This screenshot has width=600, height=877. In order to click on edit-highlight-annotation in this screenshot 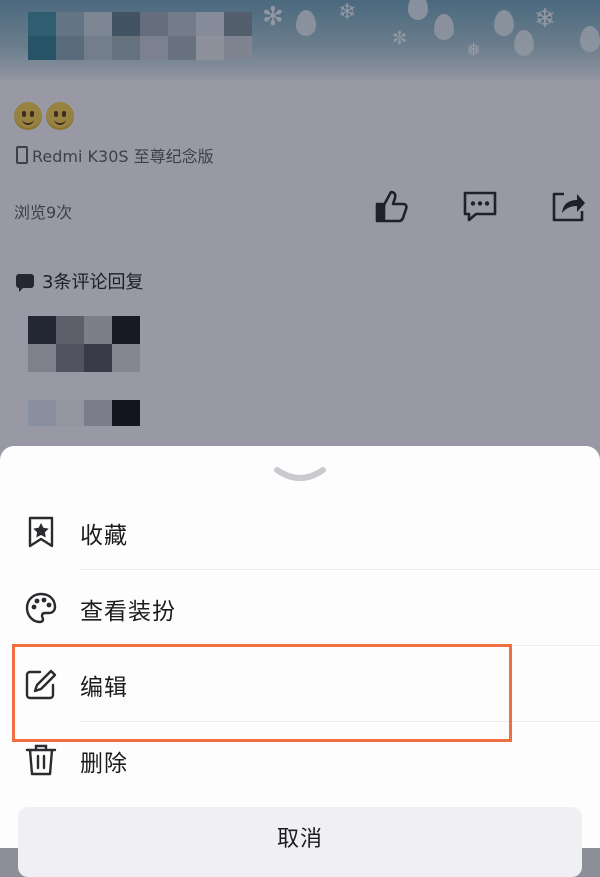, I will do `click(262, 693)`.